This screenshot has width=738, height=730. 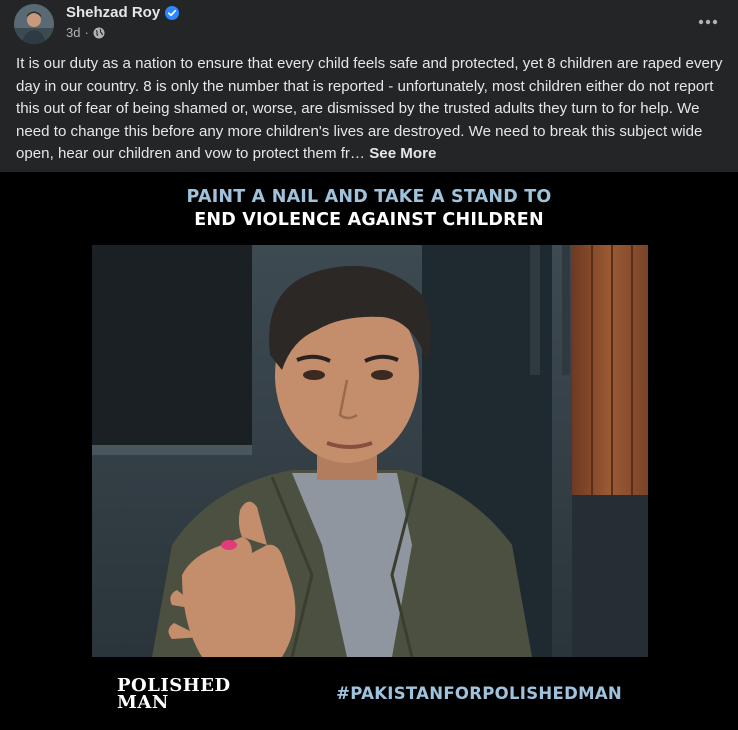 What do you see at coordinates (369, 24) in the screenshot?
I see `post-header: Shehzad Roy 3d ·` at bounding box center [369, 24].